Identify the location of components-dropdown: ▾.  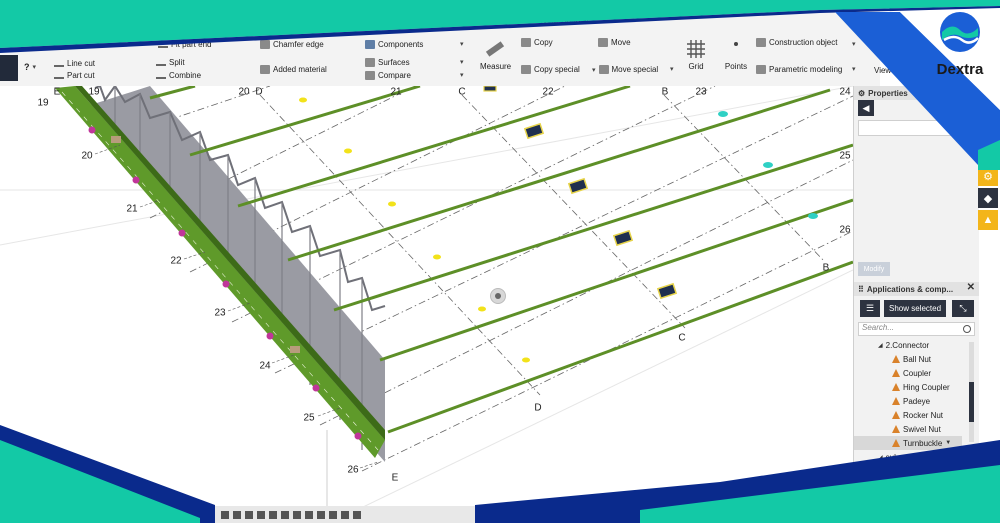
(462, 44).